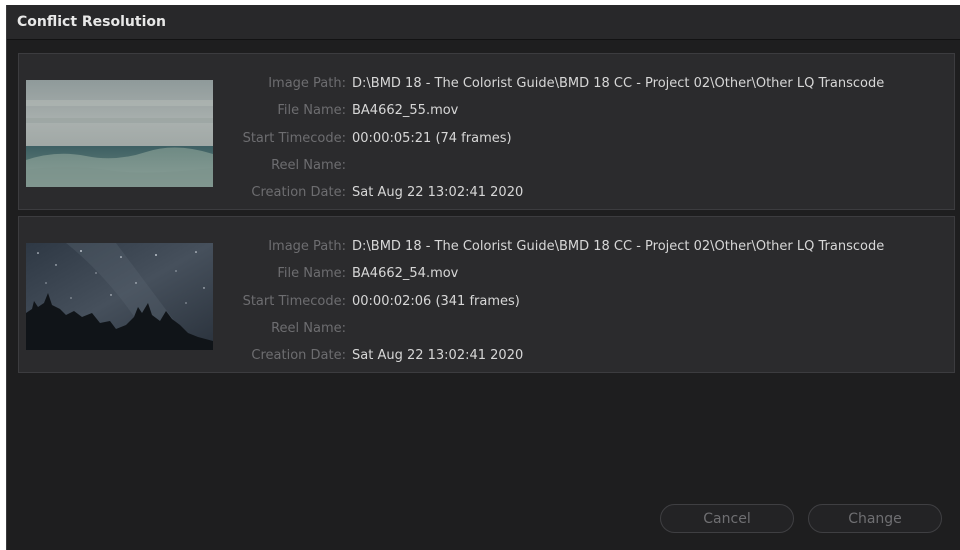  I want to click on start-timecode-value: 00:00:05:21 (74 frames), so click(432, 138).